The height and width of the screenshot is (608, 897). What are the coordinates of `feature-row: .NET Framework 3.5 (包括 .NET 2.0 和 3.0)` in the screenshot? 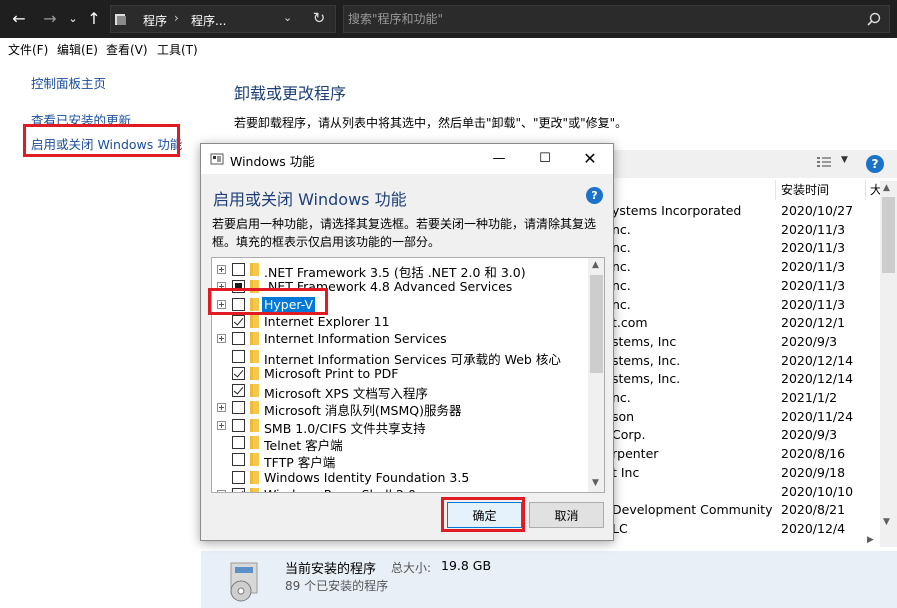 It's located at (400, 270).